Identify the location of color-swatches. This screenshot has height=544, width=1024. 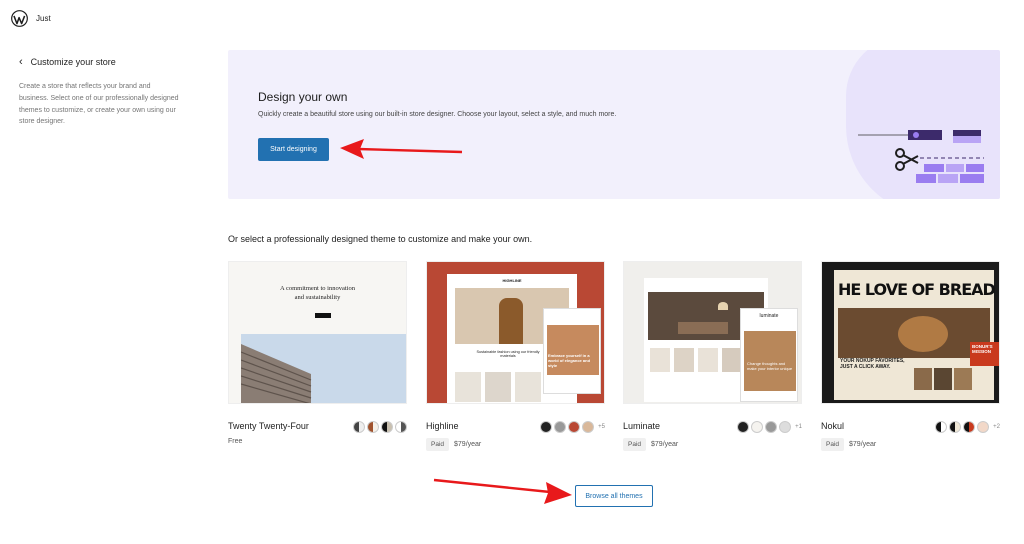
(380, 427).